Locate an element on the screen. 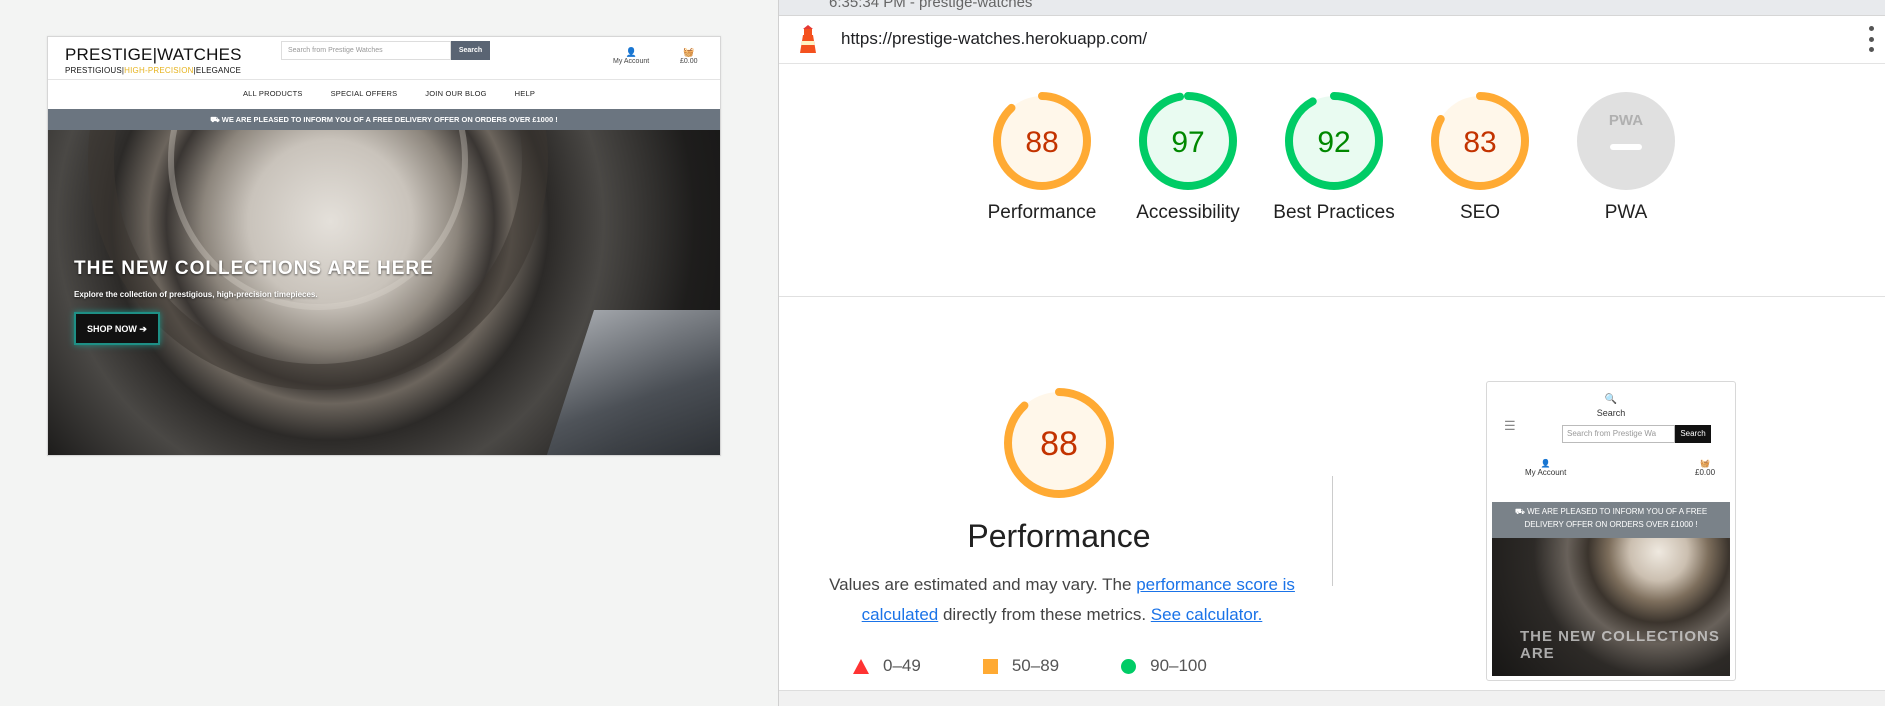 The height and width of the screenshot is (706, 1885). gauge-performance-value: 88 is located at coordinates (1041, 142).